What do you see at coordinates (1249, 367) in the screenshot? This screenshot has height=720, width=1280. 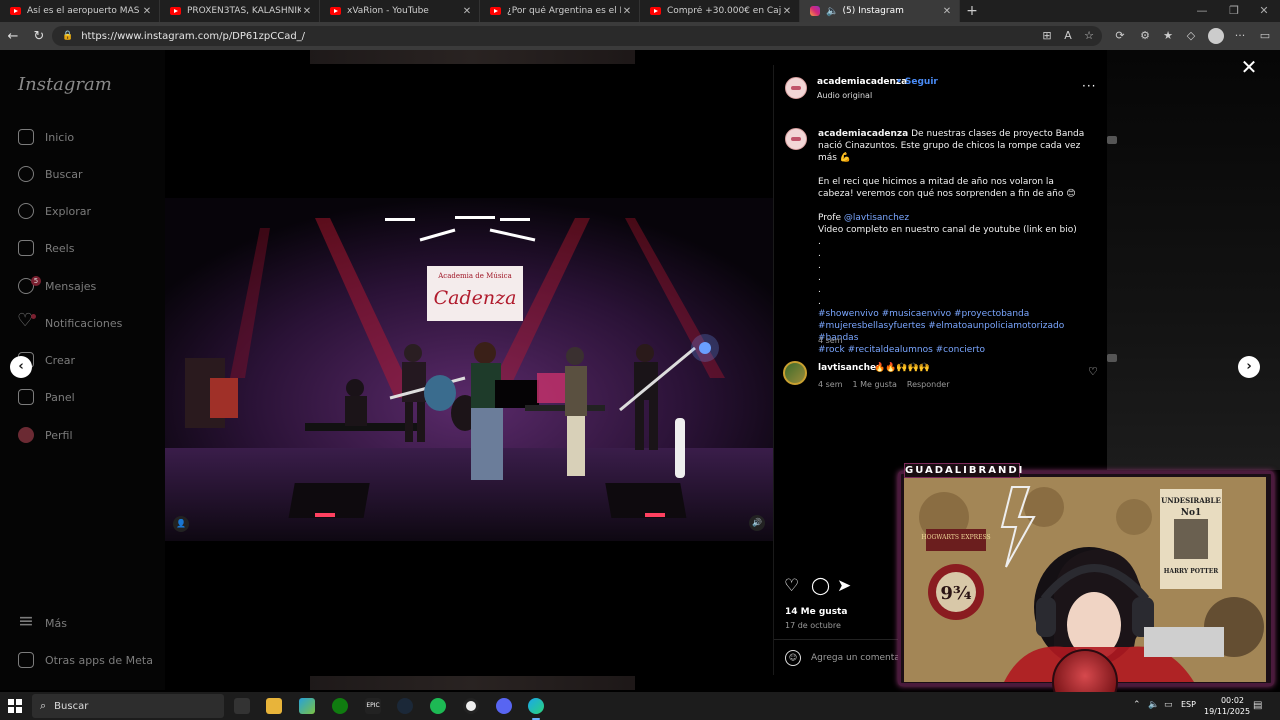 I see `next-post-button: ›` at bounding box center [1249, 367].